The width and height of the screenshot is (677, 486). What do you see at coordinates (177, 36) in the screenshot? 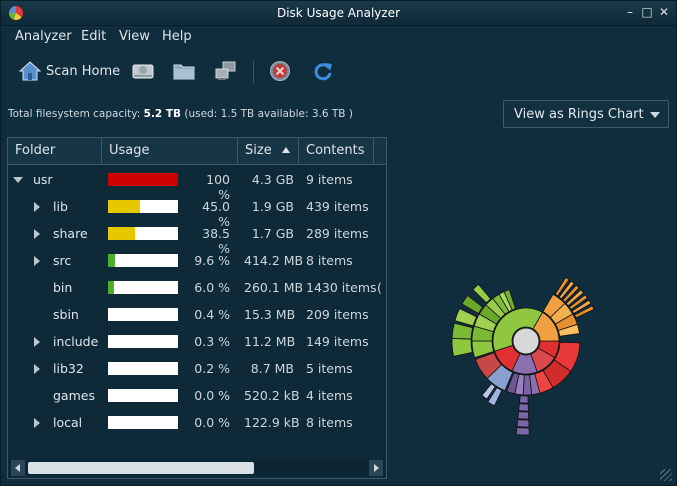
I see `menu-help: Help` at bounding box center [177, 36].